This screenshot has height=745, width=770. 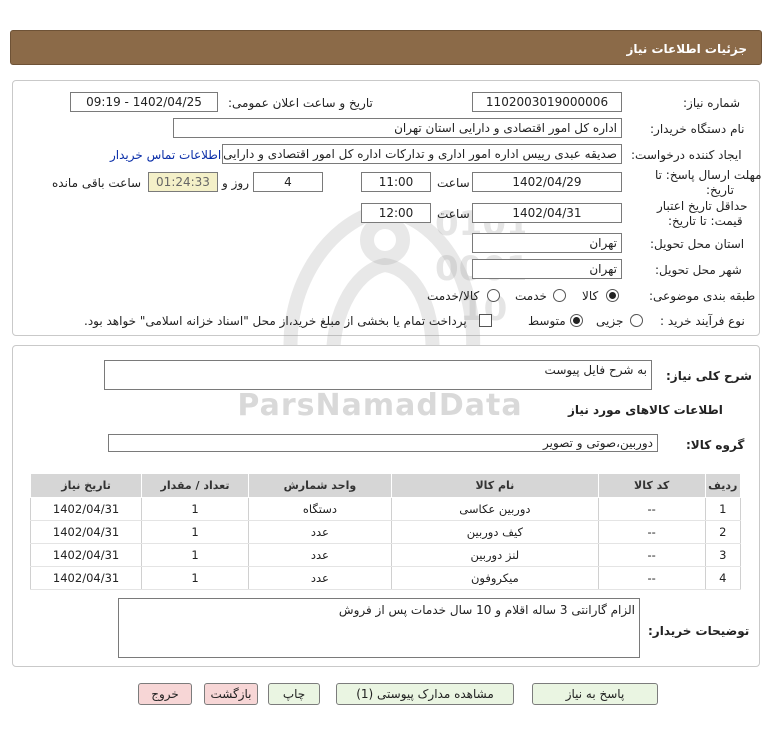 I want to click on buyer-contact-link: اطلاعات تماس خریدار, so click(x=165, y=155).